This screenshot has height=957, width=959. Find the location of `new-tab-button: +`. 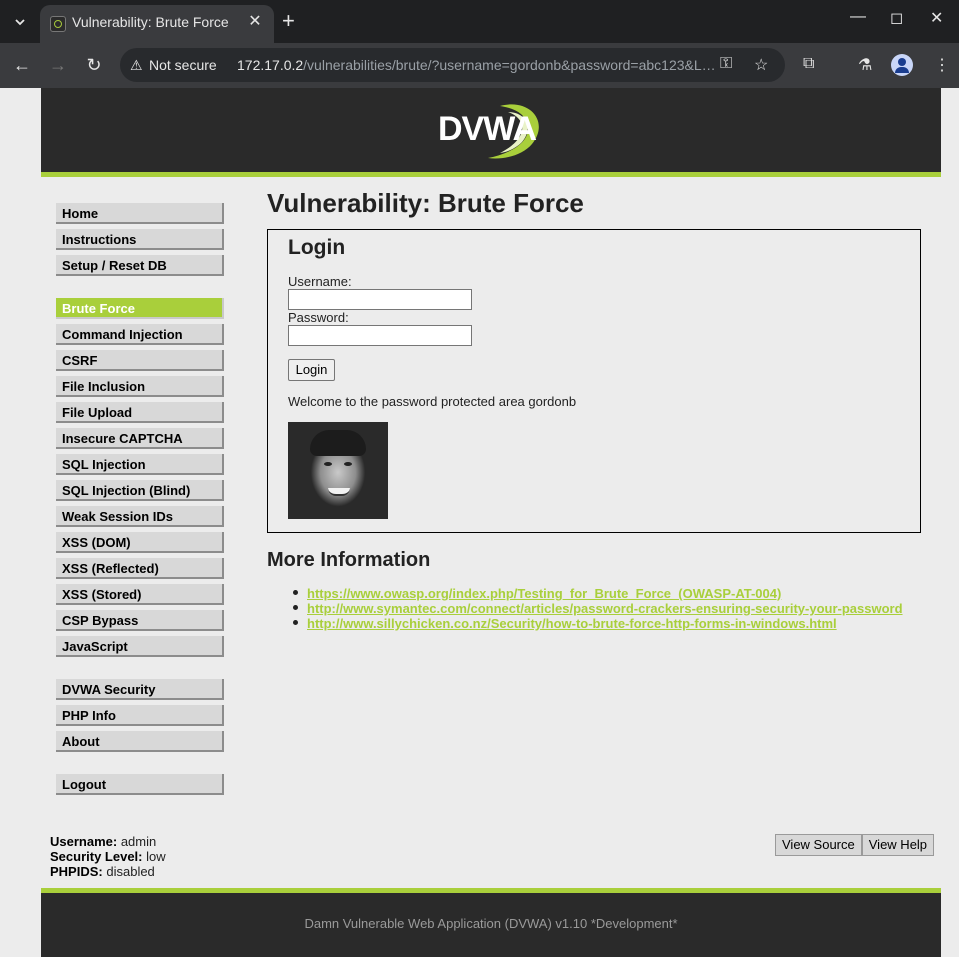

new-tab-button: + is located at coordinates (288, 21).